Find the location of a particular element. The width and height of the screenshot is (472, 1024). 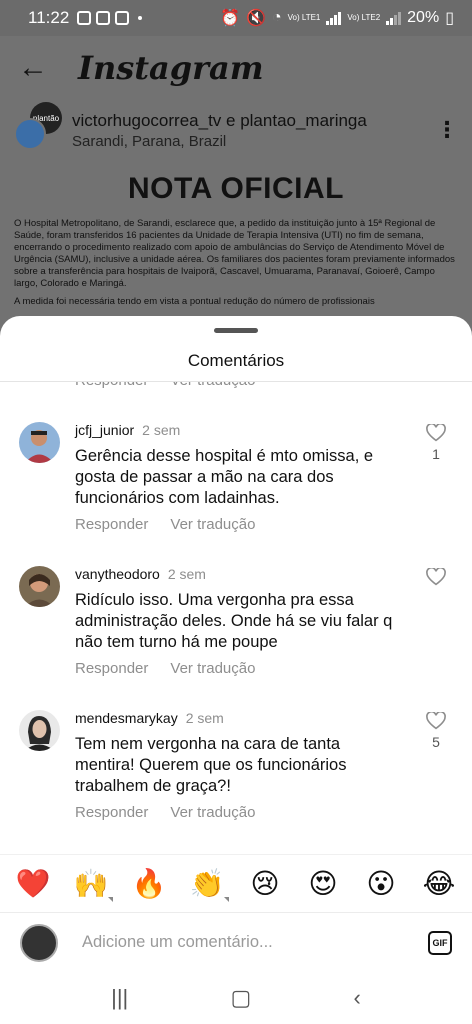

more-options-icon: ⋮ is located at coordinates (447, 130).